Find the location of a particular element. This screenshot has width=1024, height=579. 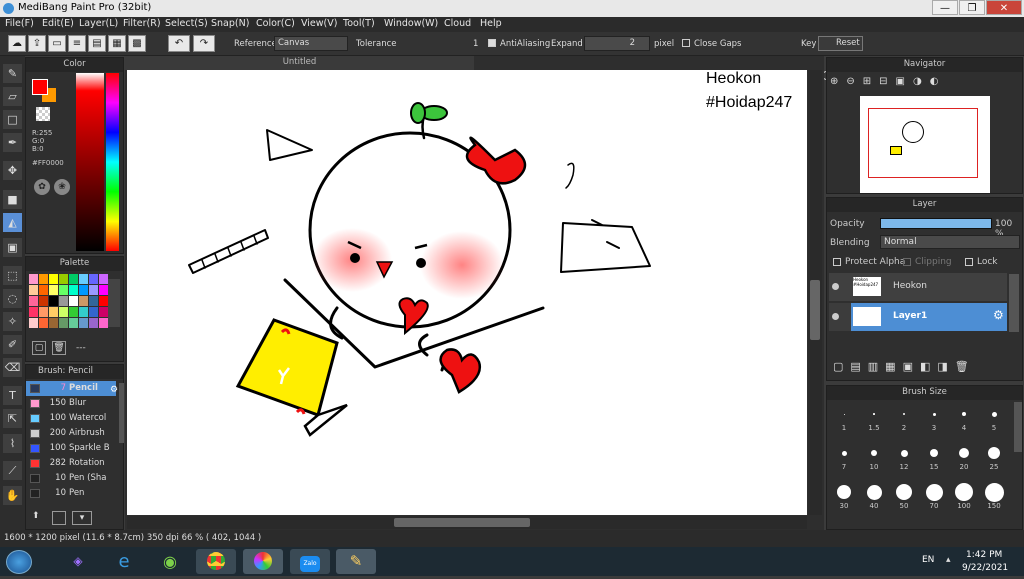

eraser-tool-icon: ▱ is located at coordinates (12, 96).